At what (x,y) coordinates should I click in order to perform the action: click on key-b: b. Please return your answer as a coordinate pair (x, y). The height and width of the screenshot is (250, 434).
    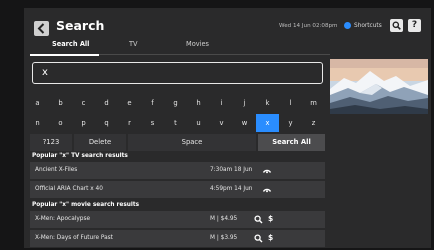
    Looking at the image, I should click on (60, 103).